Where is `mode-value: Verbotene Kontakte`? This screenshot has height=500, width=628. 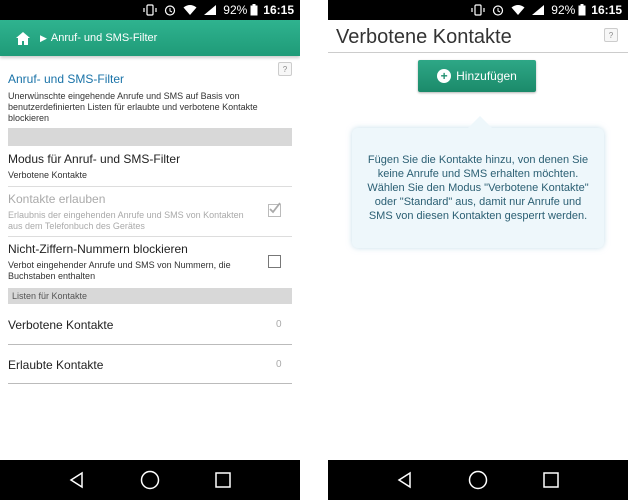
mode-value: Verbotene Kontakte is located at coordinates (48, 175).